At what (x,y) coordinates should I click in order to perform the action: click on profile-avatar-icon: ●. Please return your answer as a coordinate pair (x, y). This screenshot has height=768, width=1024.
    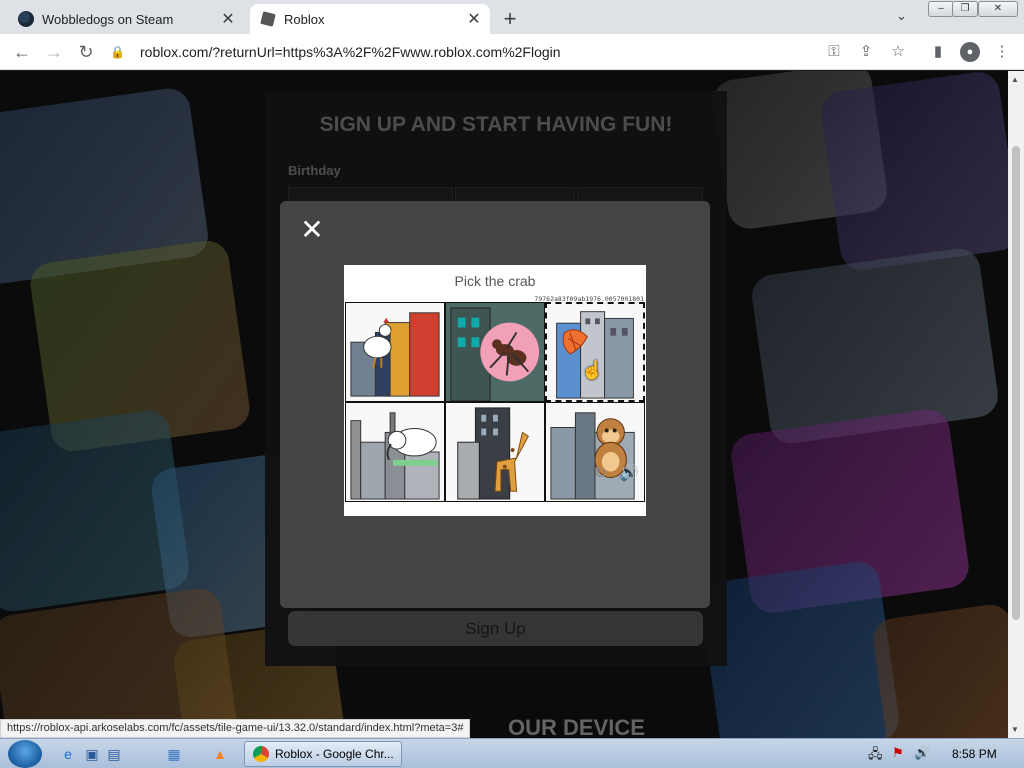
    Looking at the image, I should click on (970, 52).